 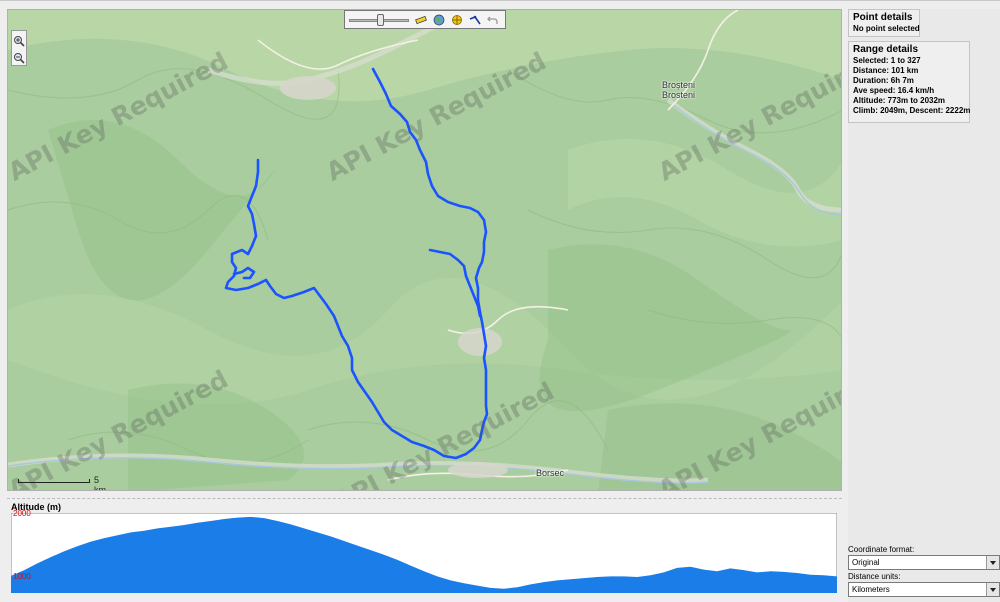 I want to click on scale-bar-label: 5 km, so click(x=100, y=483).